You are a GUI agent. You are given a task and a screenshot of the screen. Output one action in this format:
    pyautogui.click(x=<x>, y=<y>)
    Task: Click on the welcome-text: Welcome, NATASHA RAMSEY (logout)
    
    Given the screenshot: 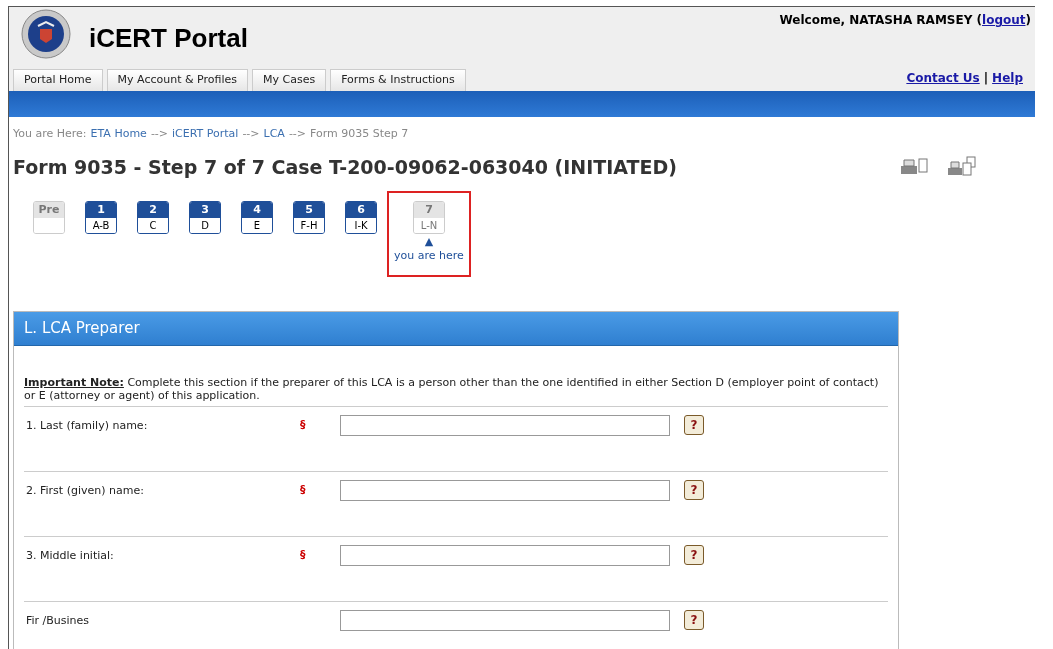 What is the action you would take?
    pyautogui.click(x=905, y=20)
    